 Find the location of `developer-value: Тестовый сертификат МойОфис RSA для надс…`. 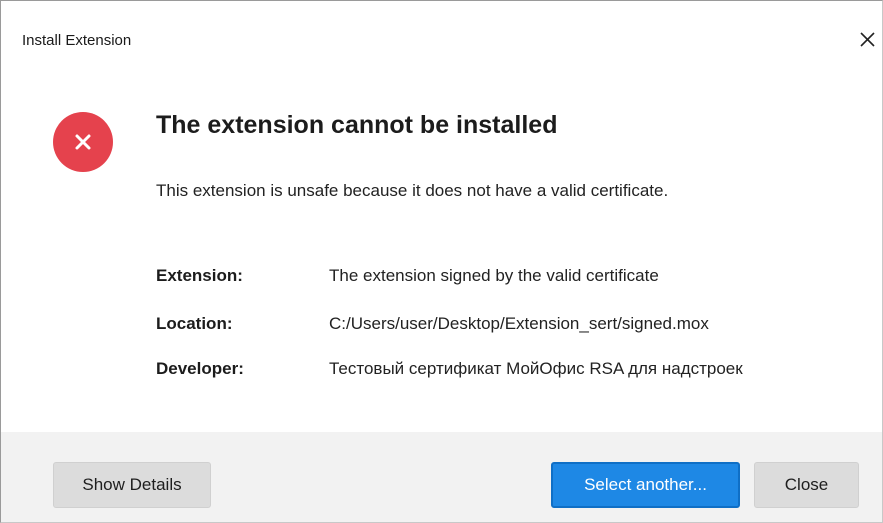

developer-value: Тестовый сертификат МойОфис RSA для надс… is located at coordinates (536, 368).